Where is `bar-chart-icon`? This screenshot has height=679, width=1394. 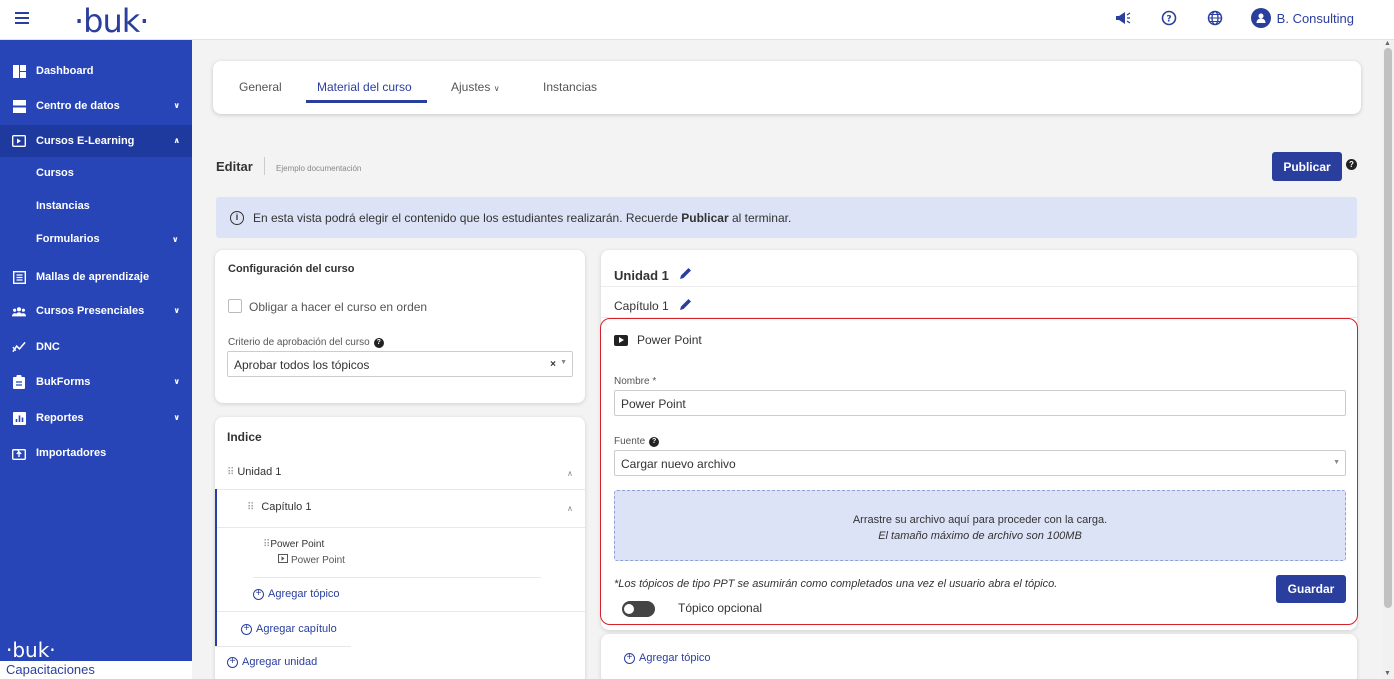
bar-chart-icon is located at coordinates (19, 418).